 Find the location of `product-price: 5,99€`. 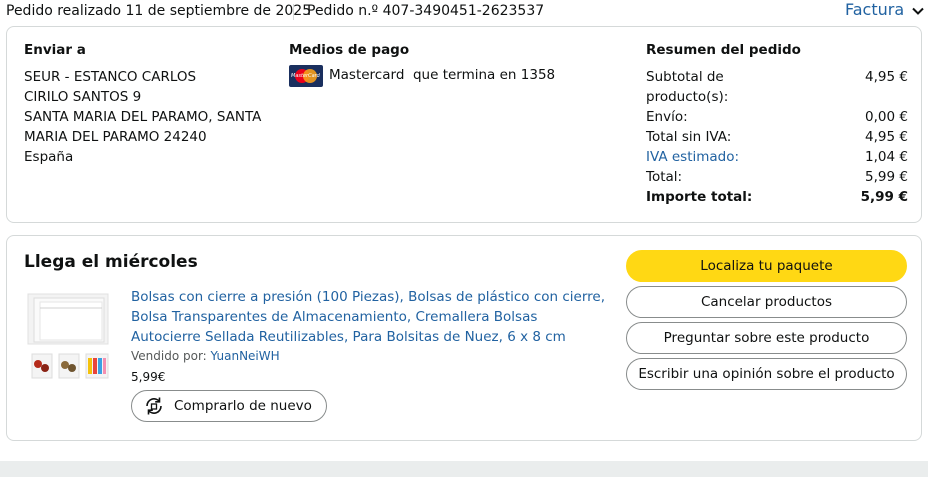

product-price: 5,99€ is located at coordinates (148, 377).